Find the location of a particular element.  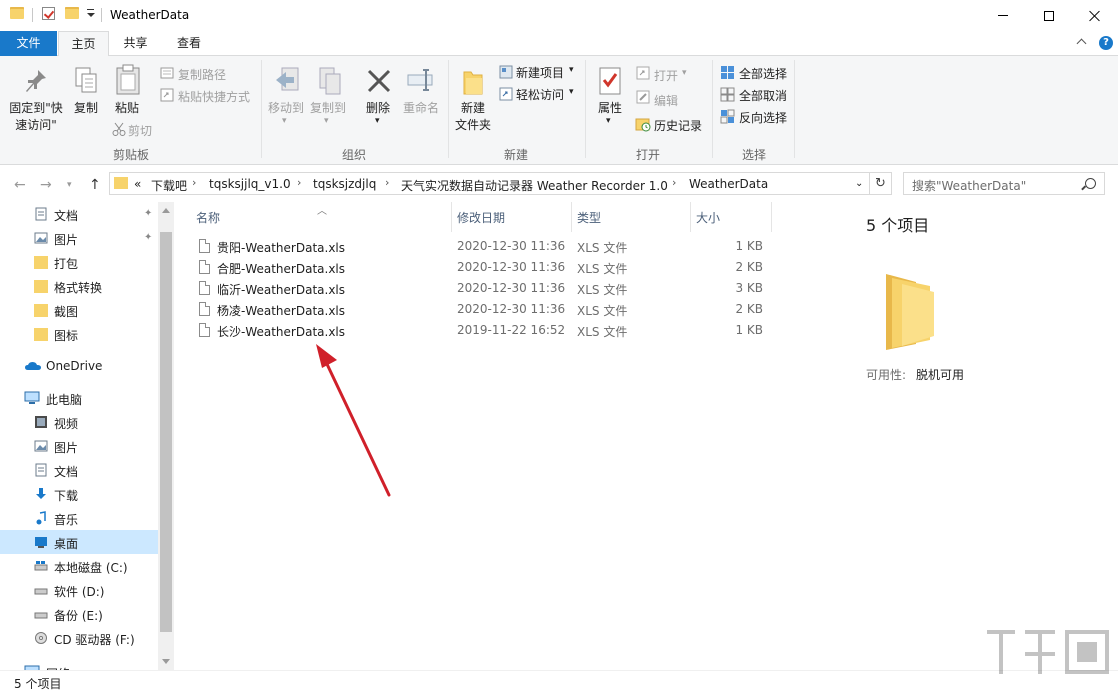

copy-path-button: 复制路径 is located at coordinates (202, 74).